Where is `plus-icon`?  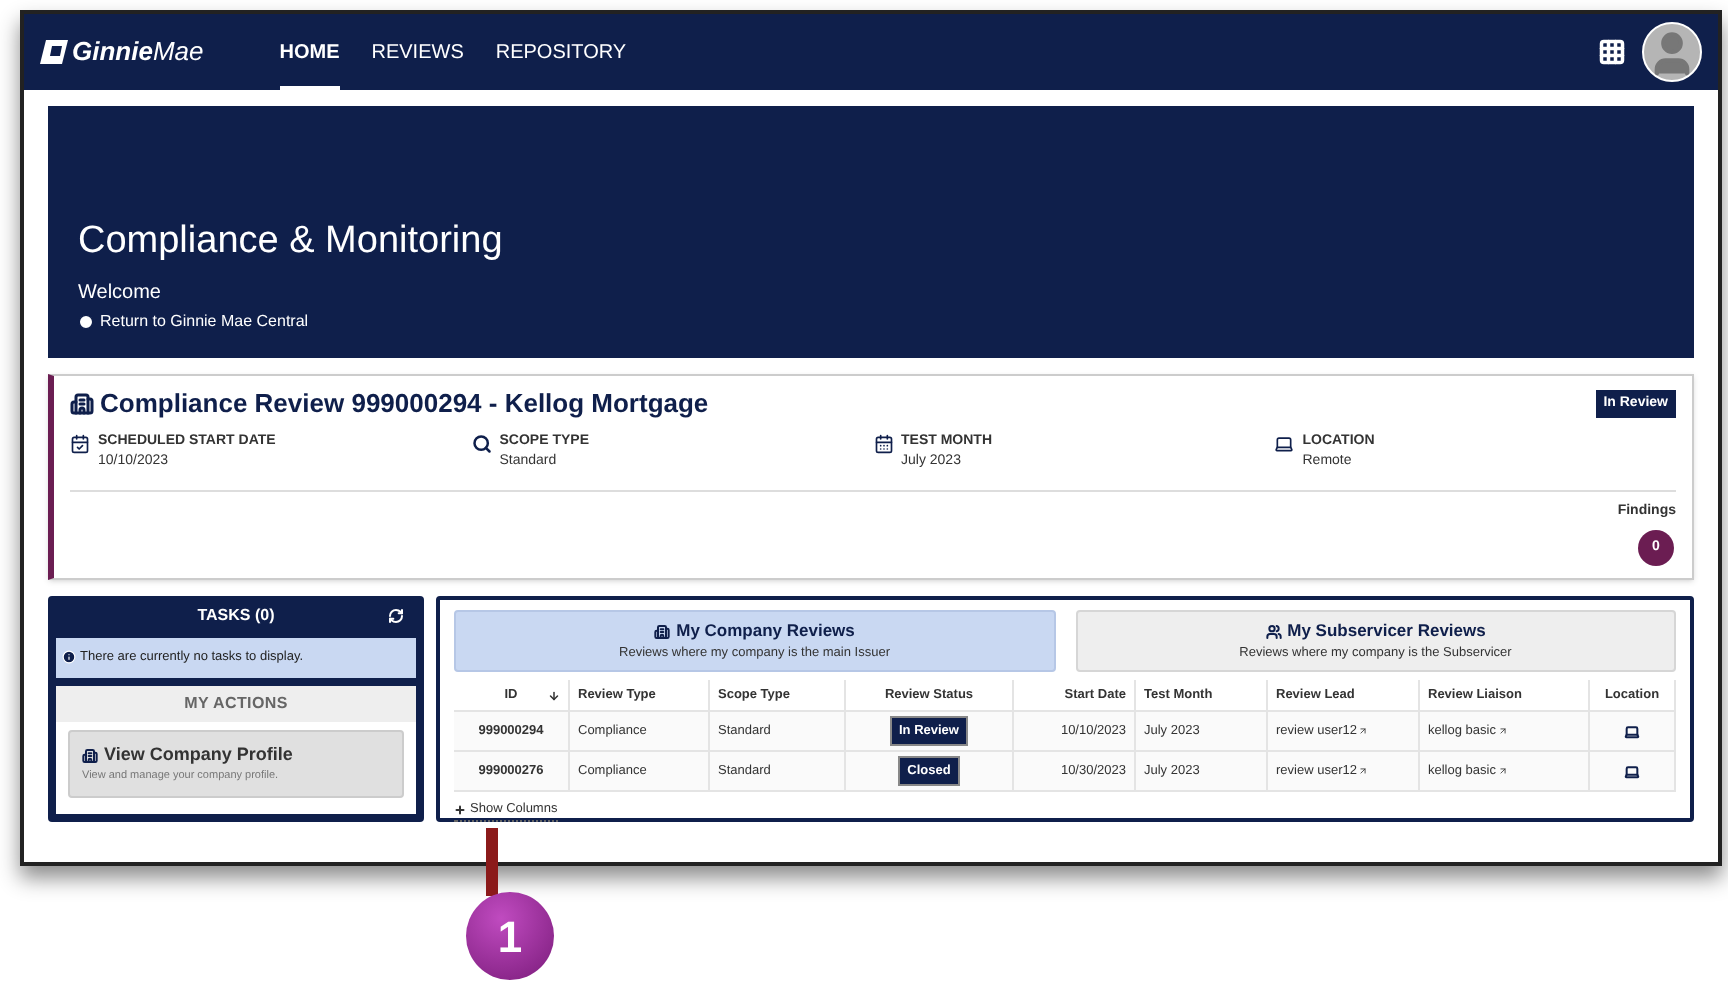
plus-icon is located at coordinates (460, 809).